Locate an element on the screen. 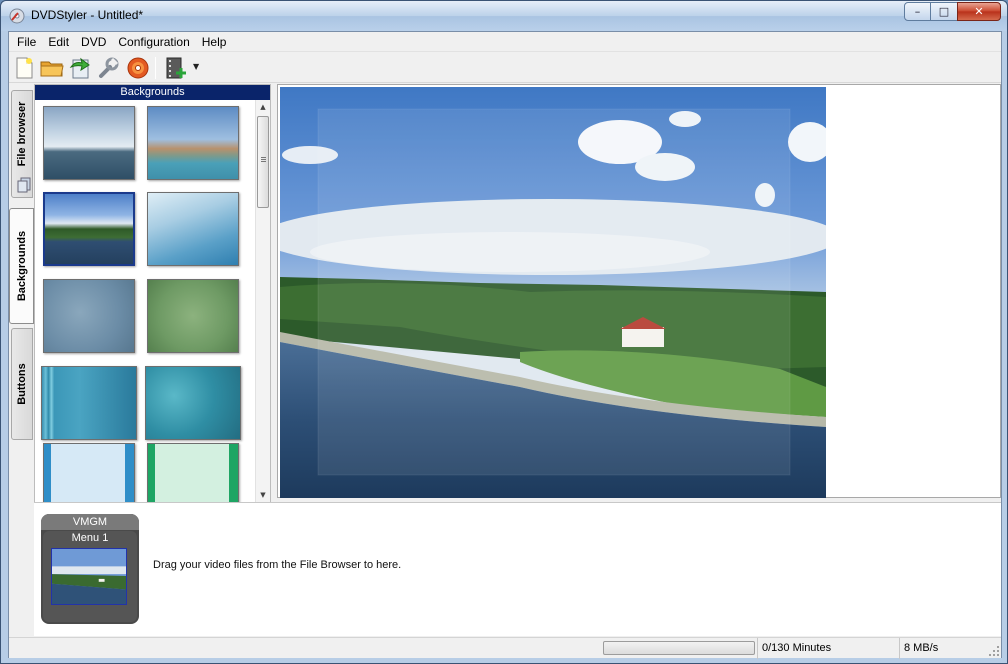  tab-file-browser: File browser is located at coordinates (22, 144).